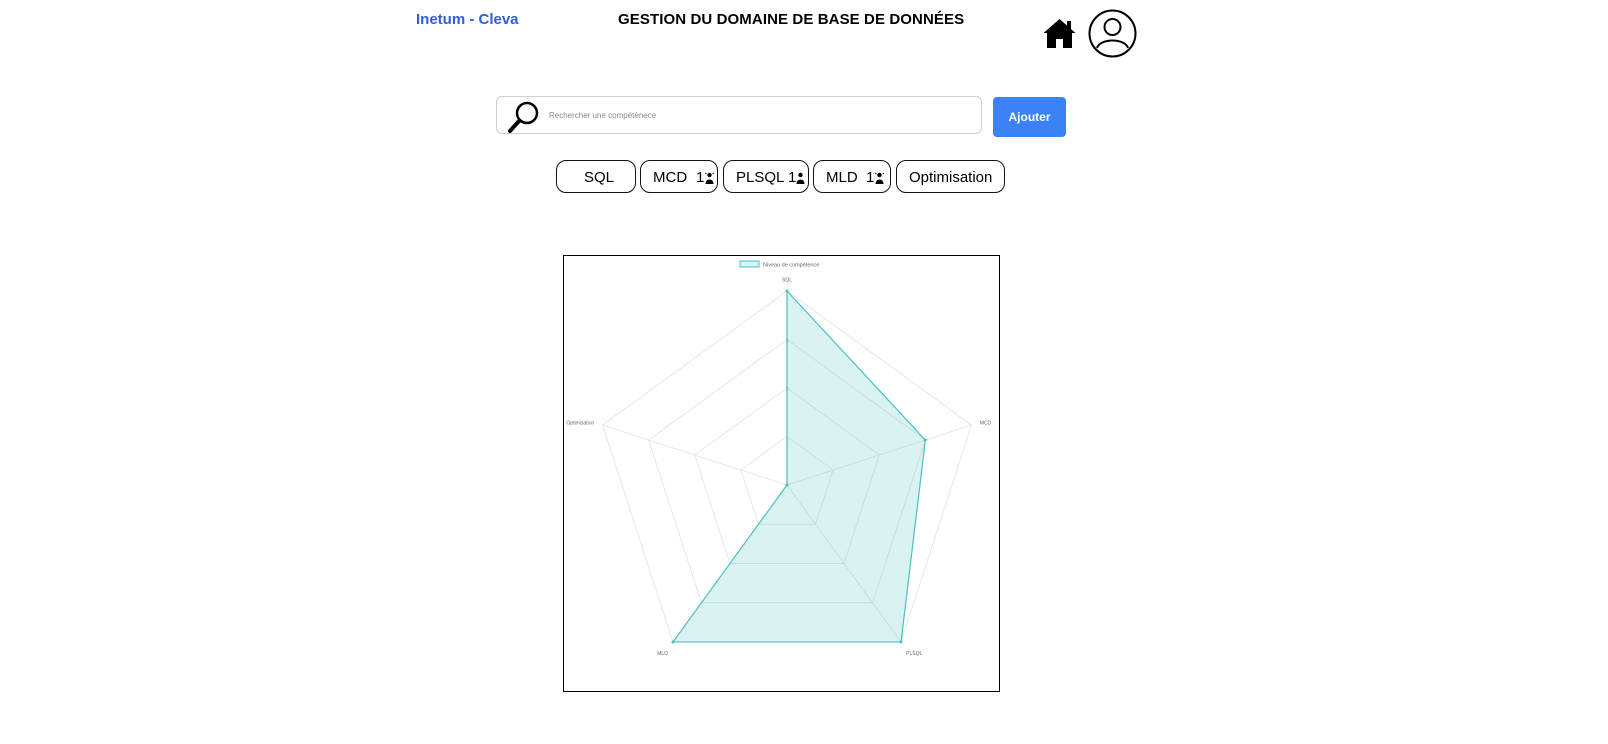  I want to click on add-button: Ajouter, so click(1029, 117).